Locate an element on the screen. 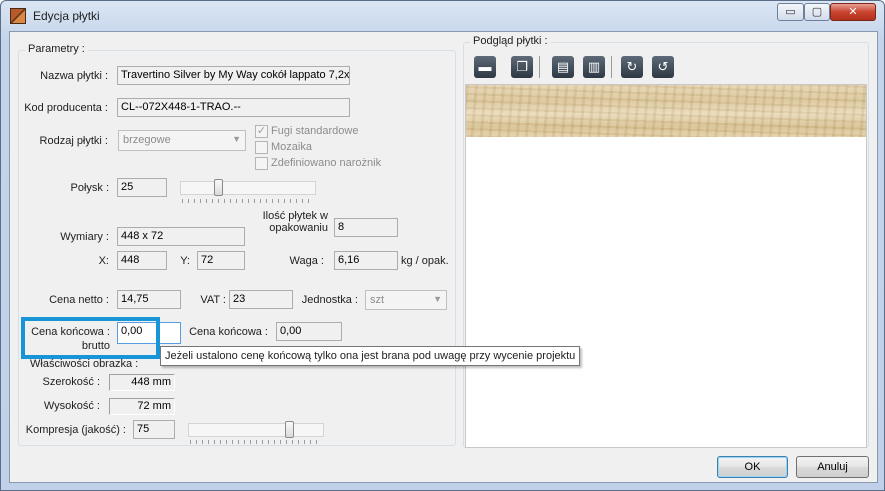  gloss-slider is located at coordinates (248, 188).